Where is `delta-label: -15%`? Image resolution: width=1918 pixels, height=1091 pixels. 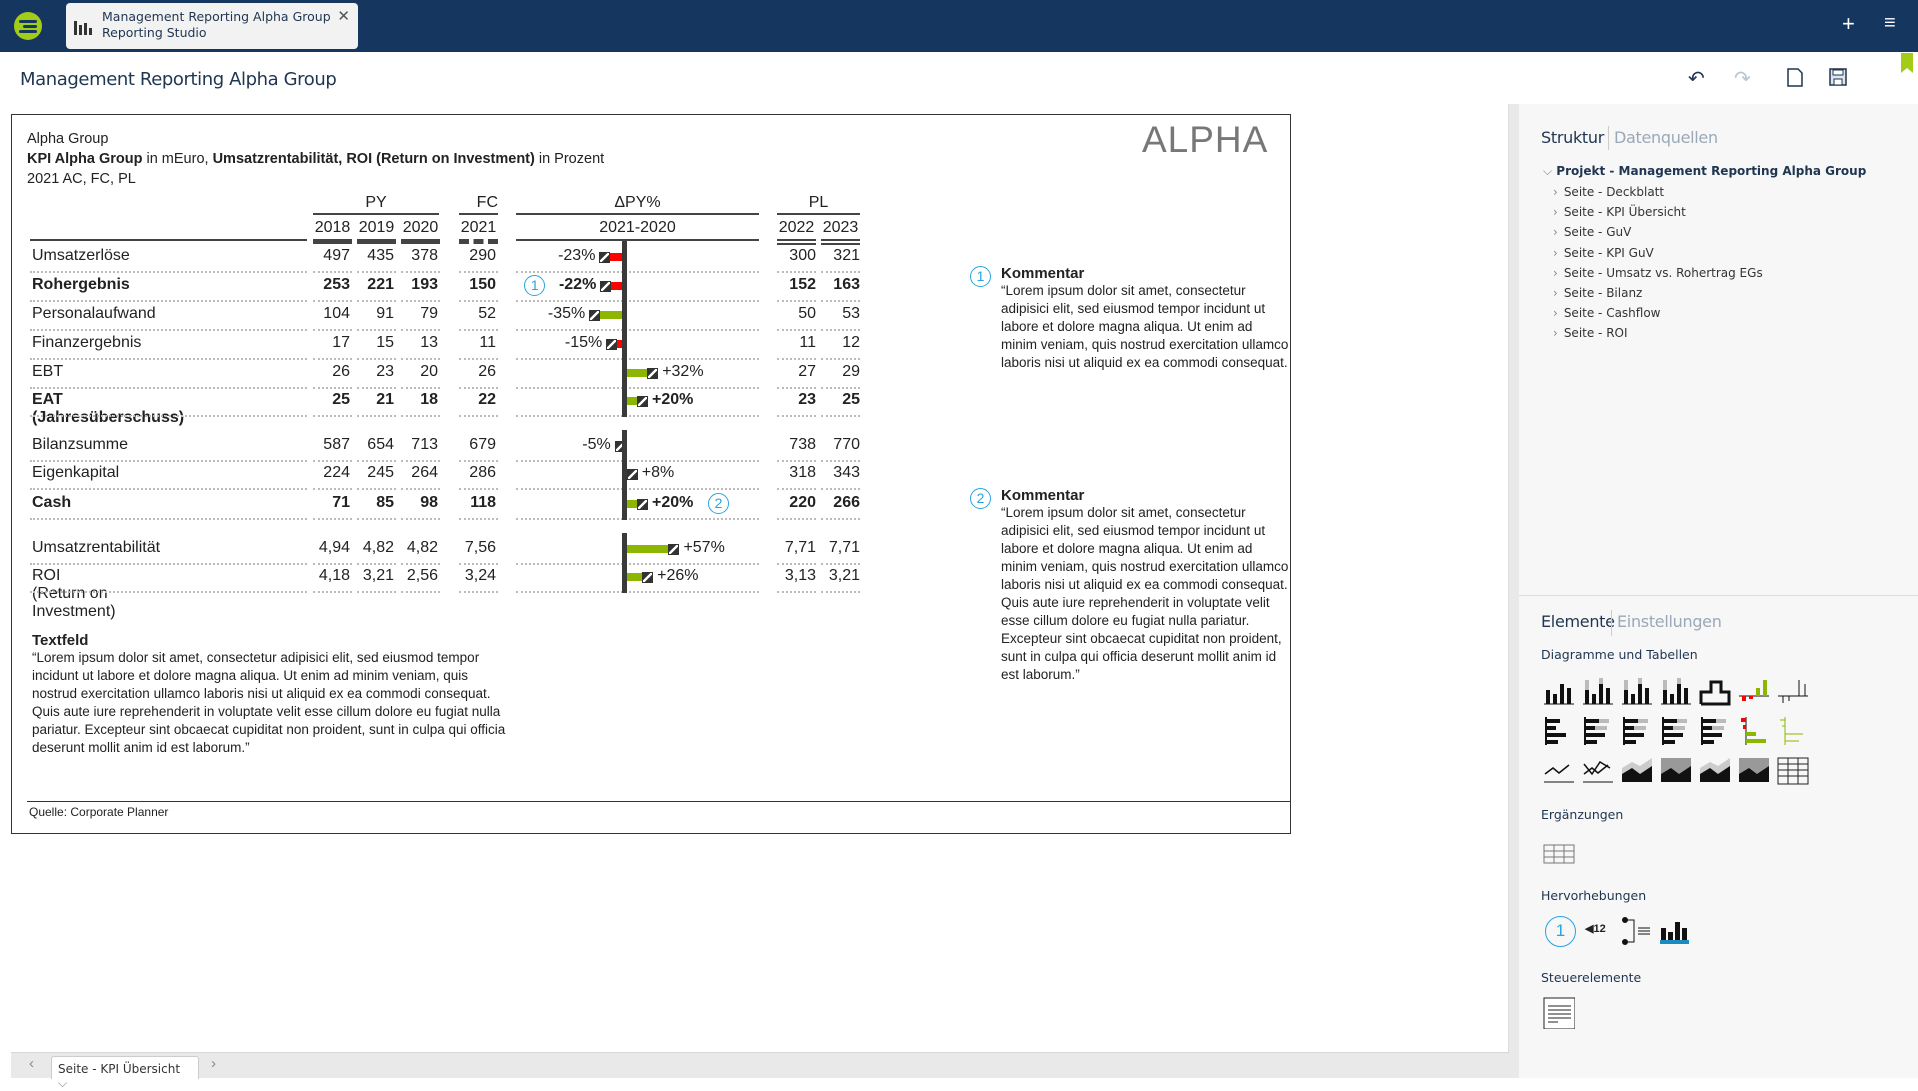 delta-label: -15% is located at coordinates (583, 342).